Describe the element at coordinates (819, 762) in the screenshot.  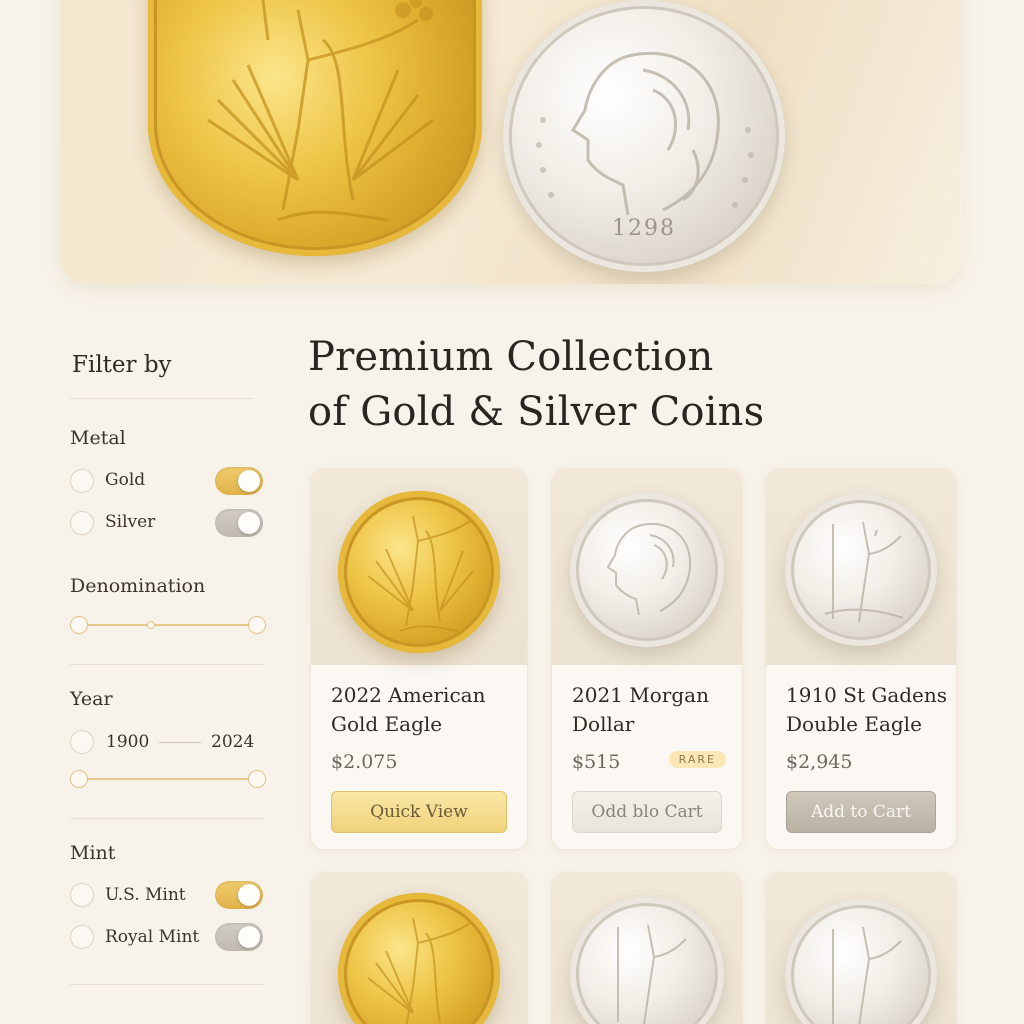
I see `product-price: $2,945` at that location.